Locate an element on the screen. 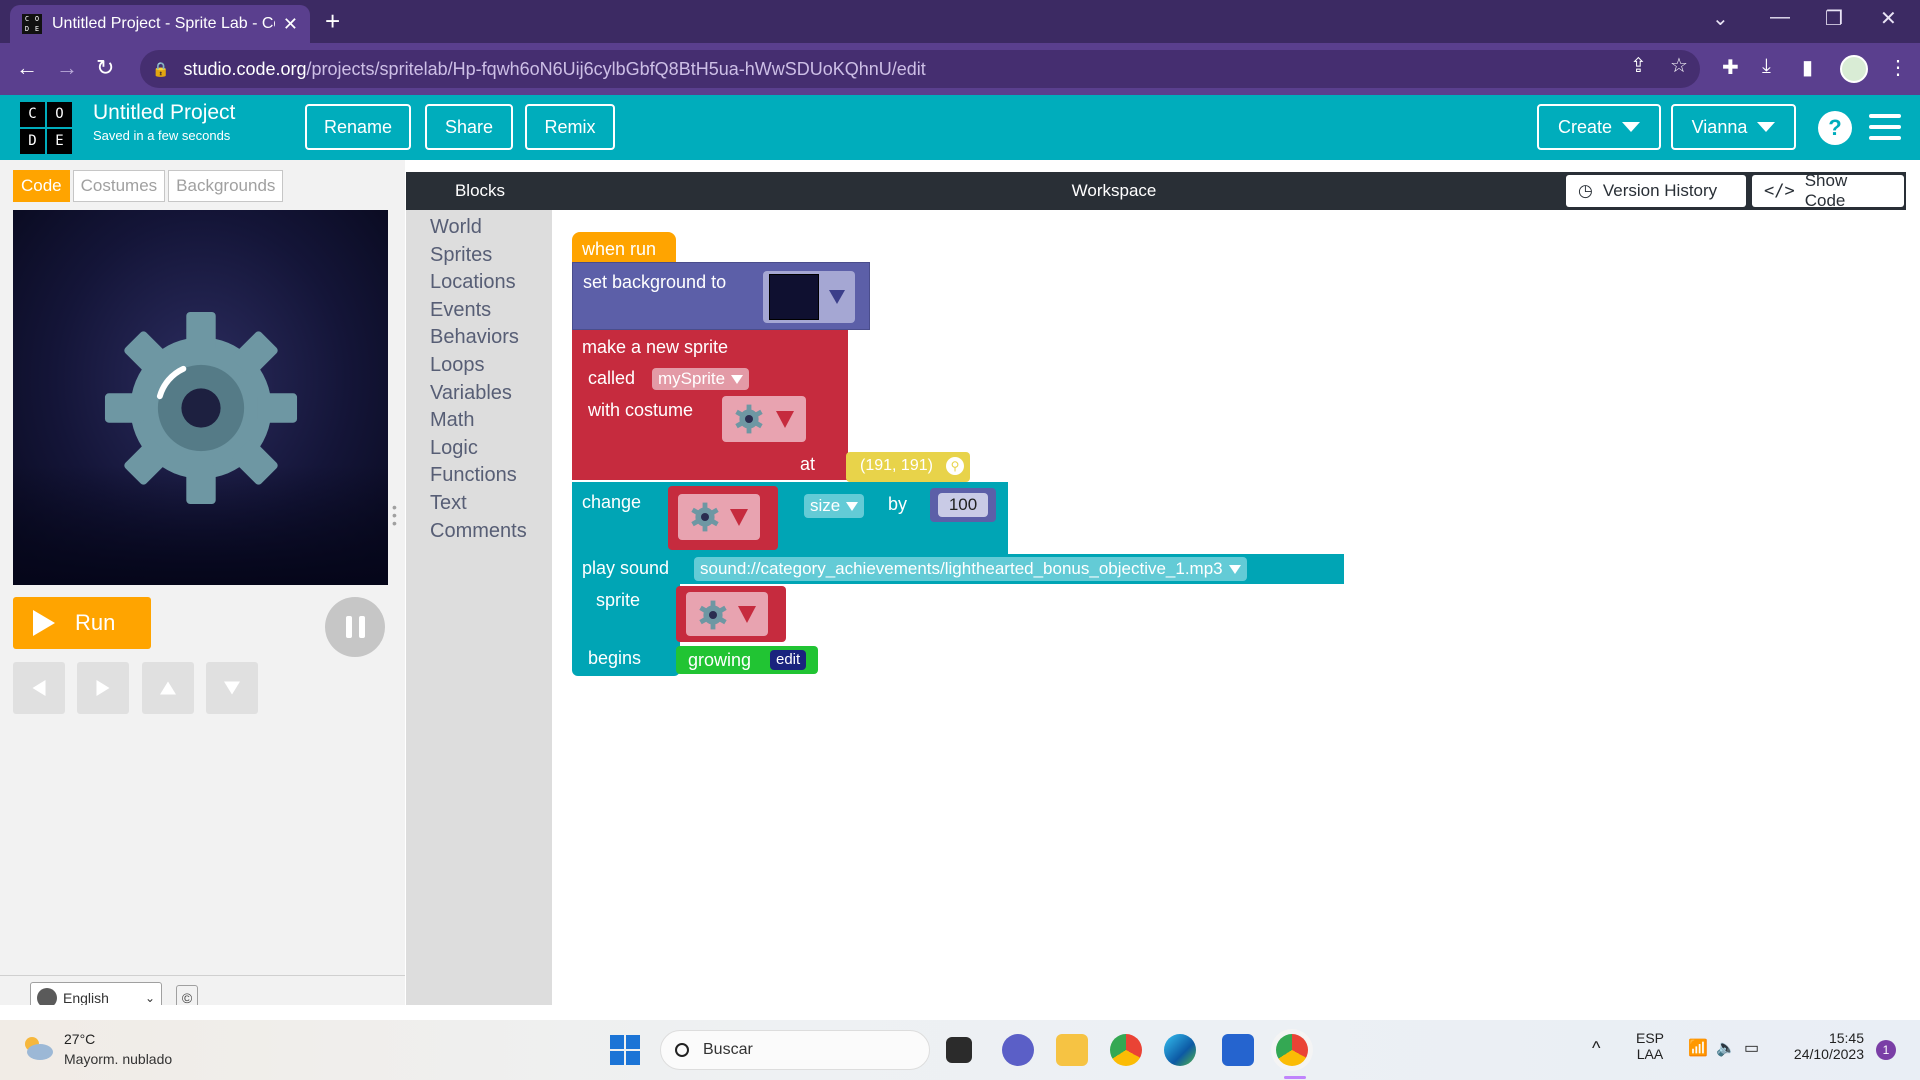 The height and width of the screenshot is (1080, 1920). bookmark-star-icon: ☆ is located at coordinates (1679, 65).